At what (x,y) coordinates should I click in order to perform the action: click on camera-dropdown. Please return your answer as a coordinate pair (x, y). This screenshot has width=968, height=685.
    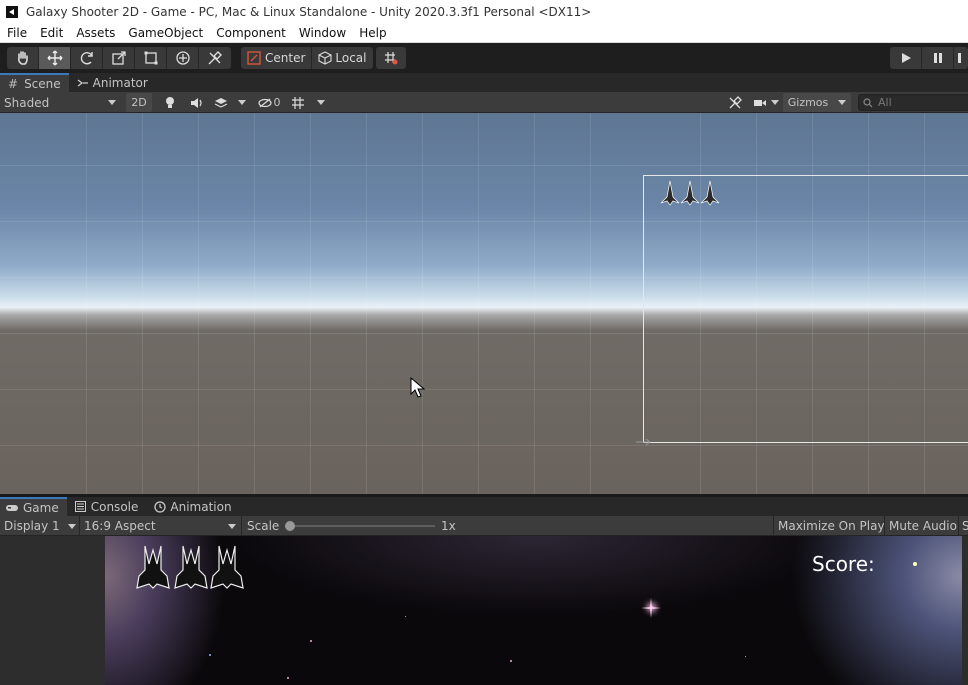
    Looking at the image, I should click on (766, 102).